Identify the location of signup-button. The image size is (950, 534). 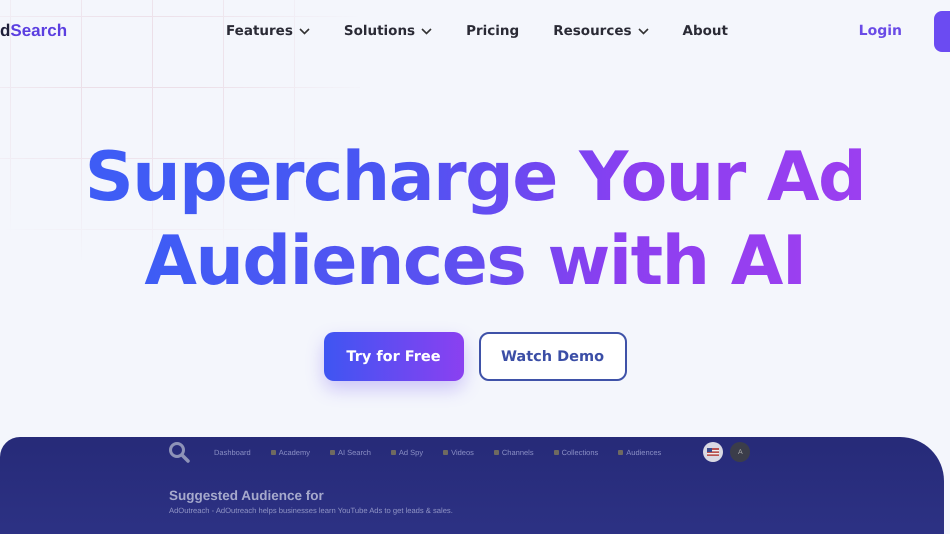
(942, 31).